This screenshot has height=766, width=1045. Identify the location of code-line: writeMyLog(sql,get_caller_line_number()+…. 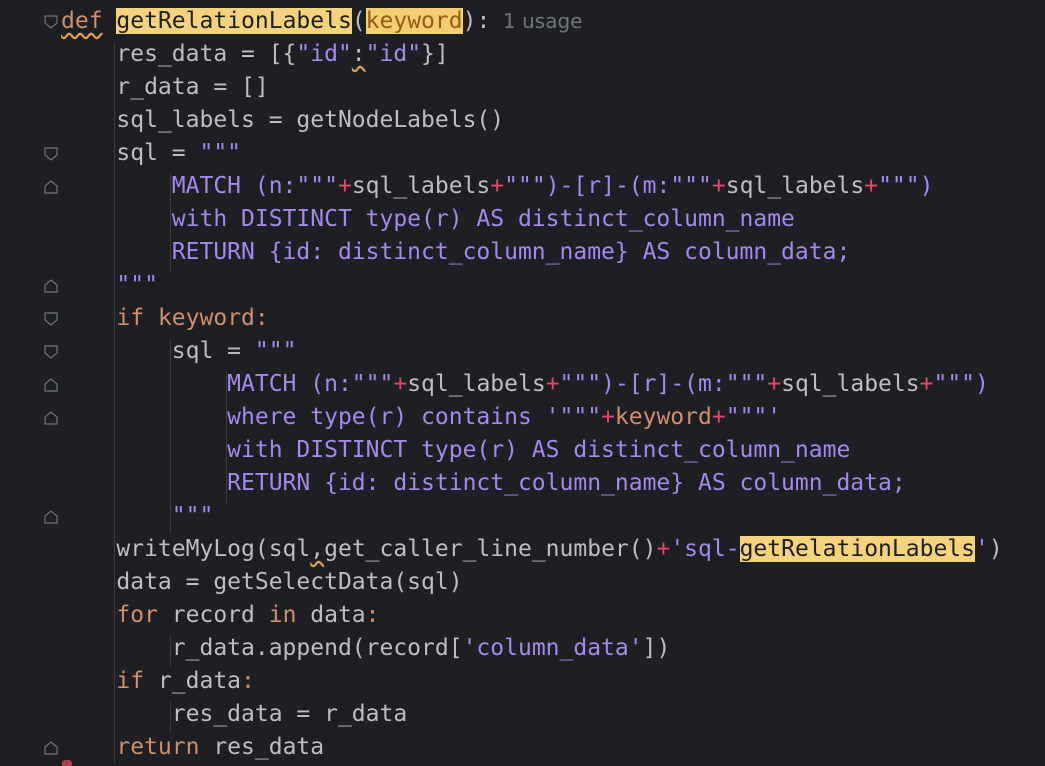
(532, 549).